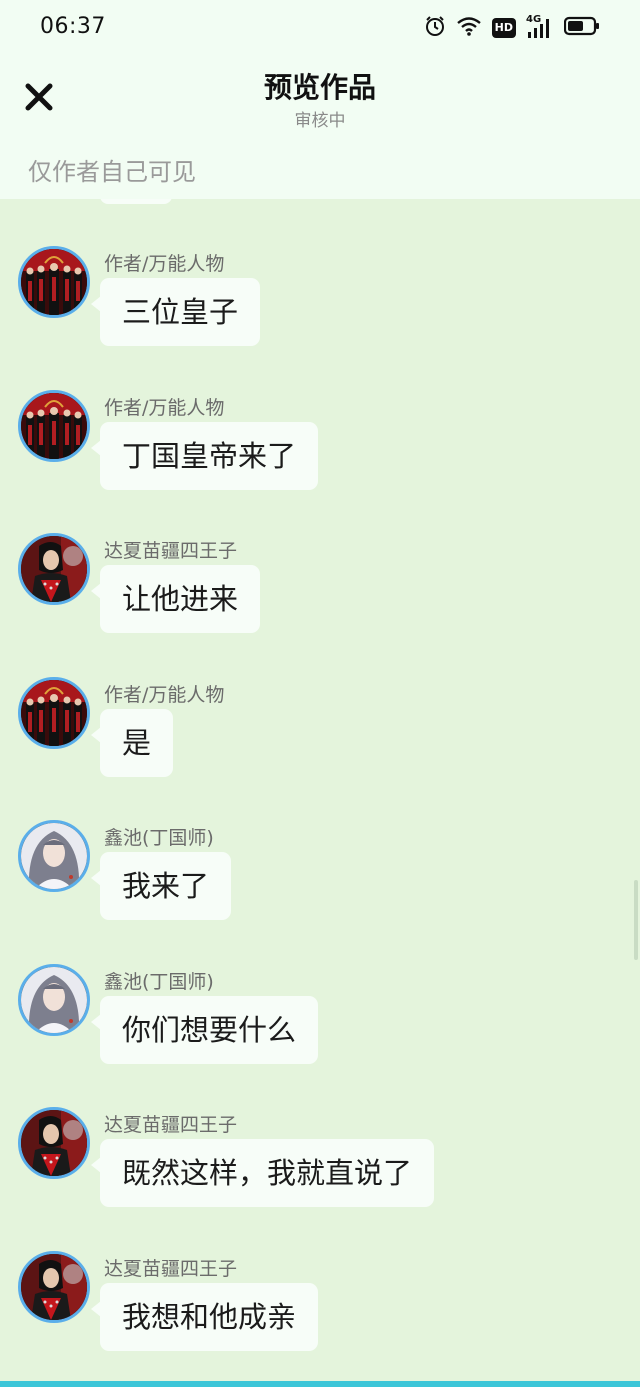 The height and width of the screenshot is (1387, 640). What do you see at coordinates (175, 599) in the screenshot?
I see `message-bubble: 让他进来` at bounding box center [175, 599].